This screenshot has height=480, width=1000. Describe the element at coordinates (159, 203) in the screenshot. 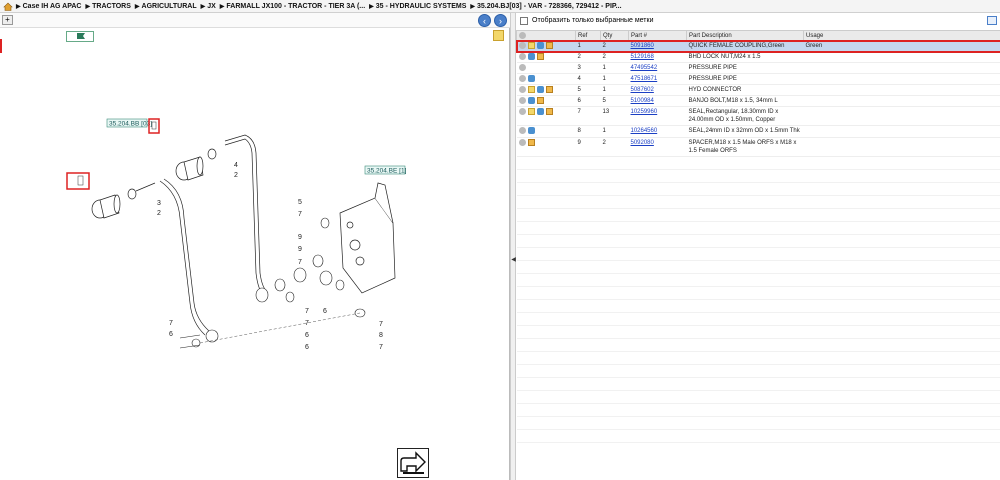

I see `svg-text: 3` at that location.